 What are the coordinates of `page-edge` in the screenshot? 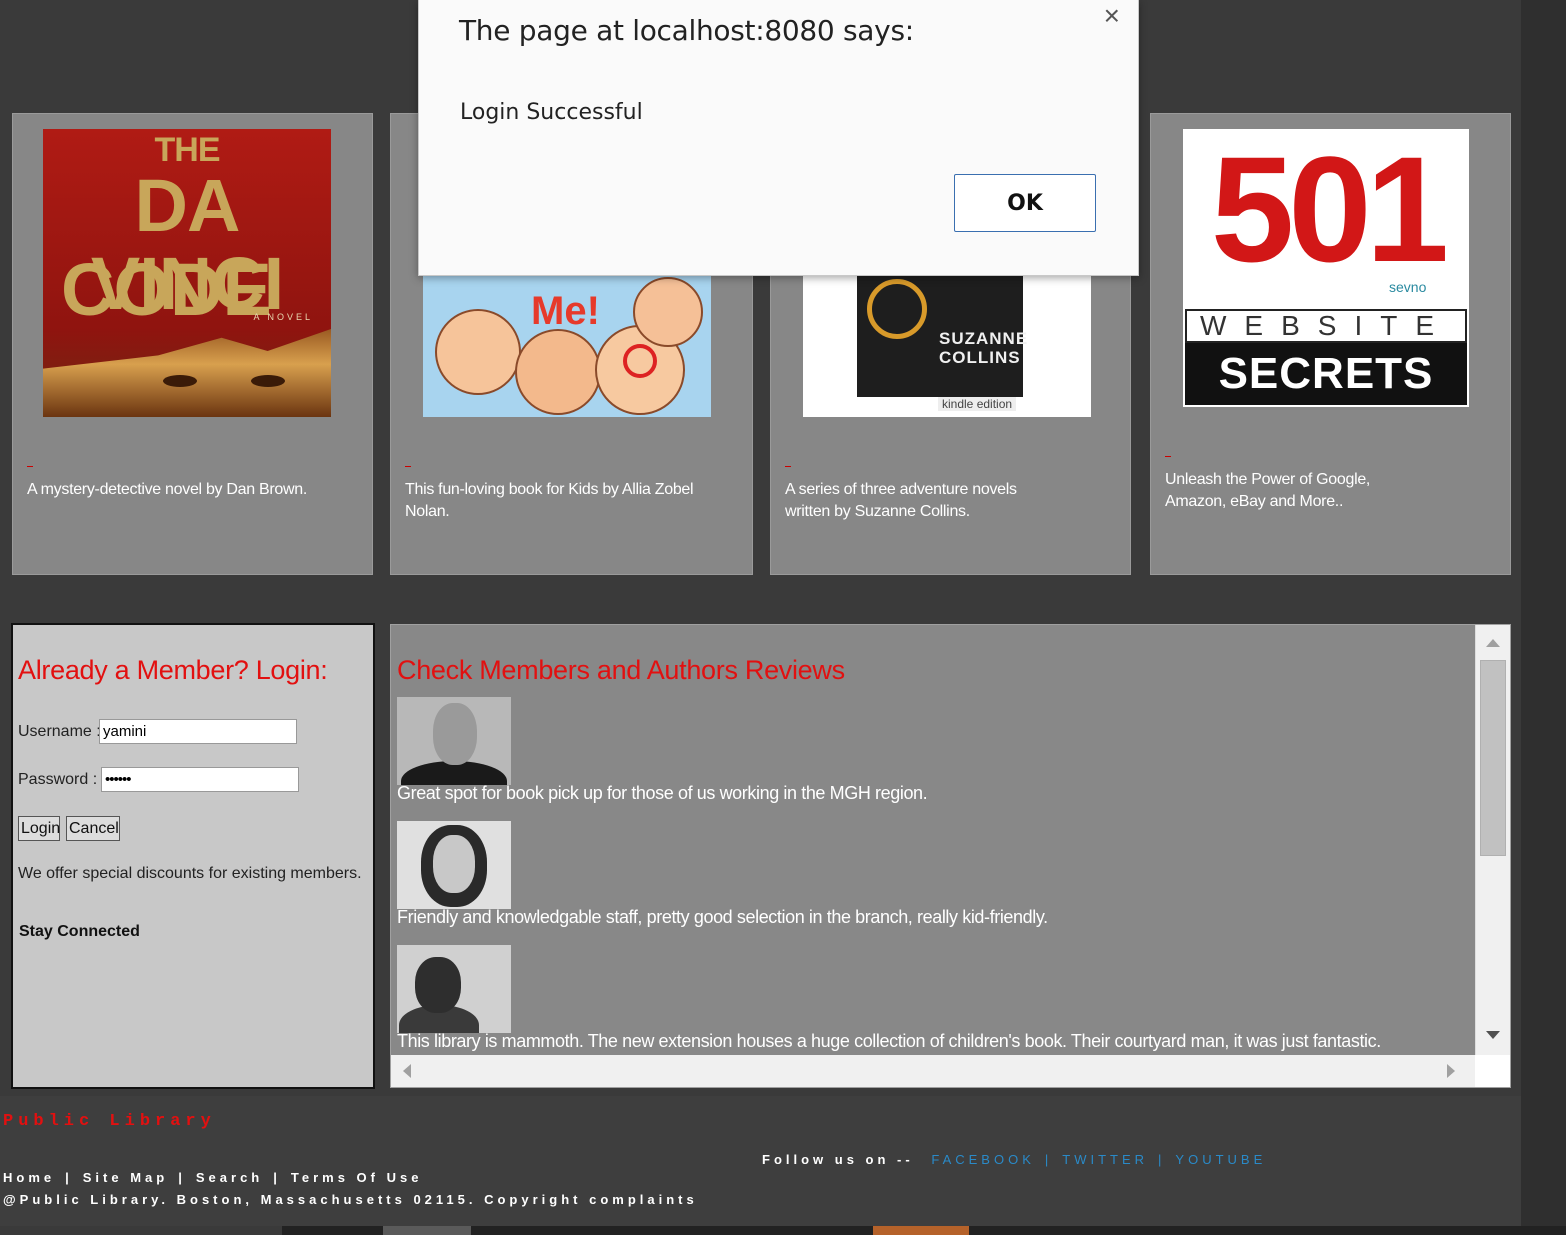 It's located at (1543, 617).